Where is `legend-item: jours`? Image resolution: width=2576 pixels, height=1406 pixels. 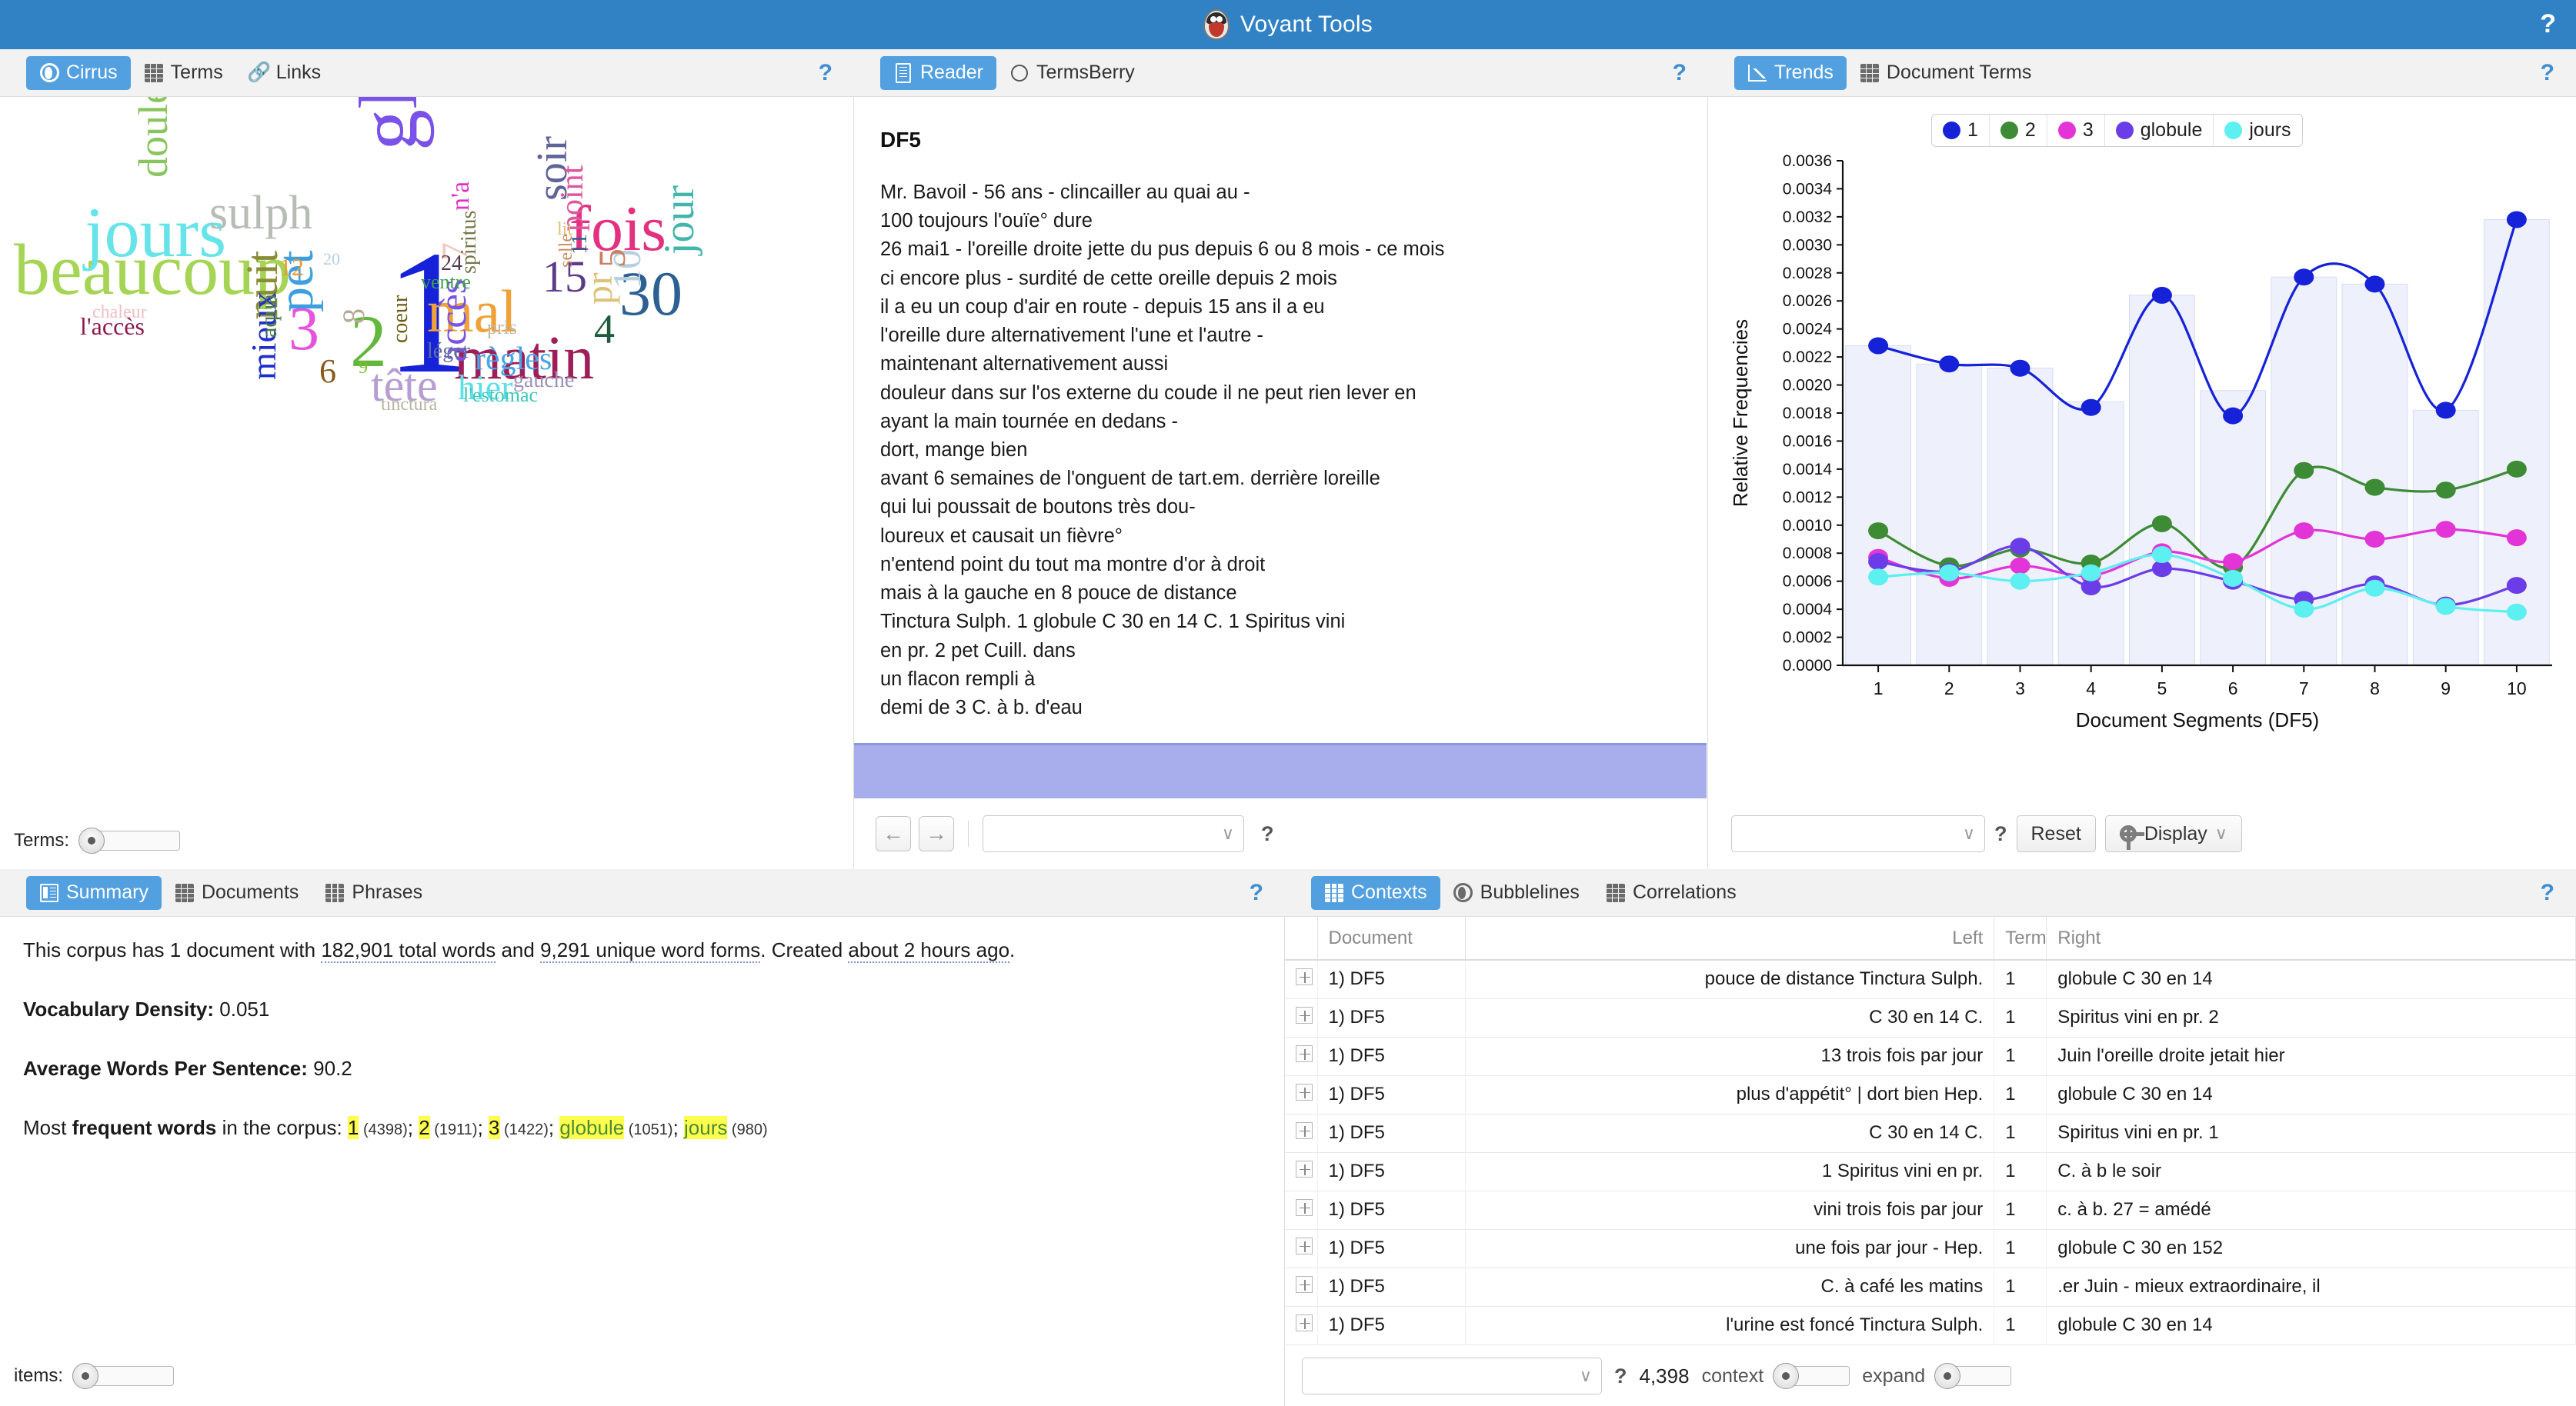
legend-item: jours is located at coordinates (2257, 130).